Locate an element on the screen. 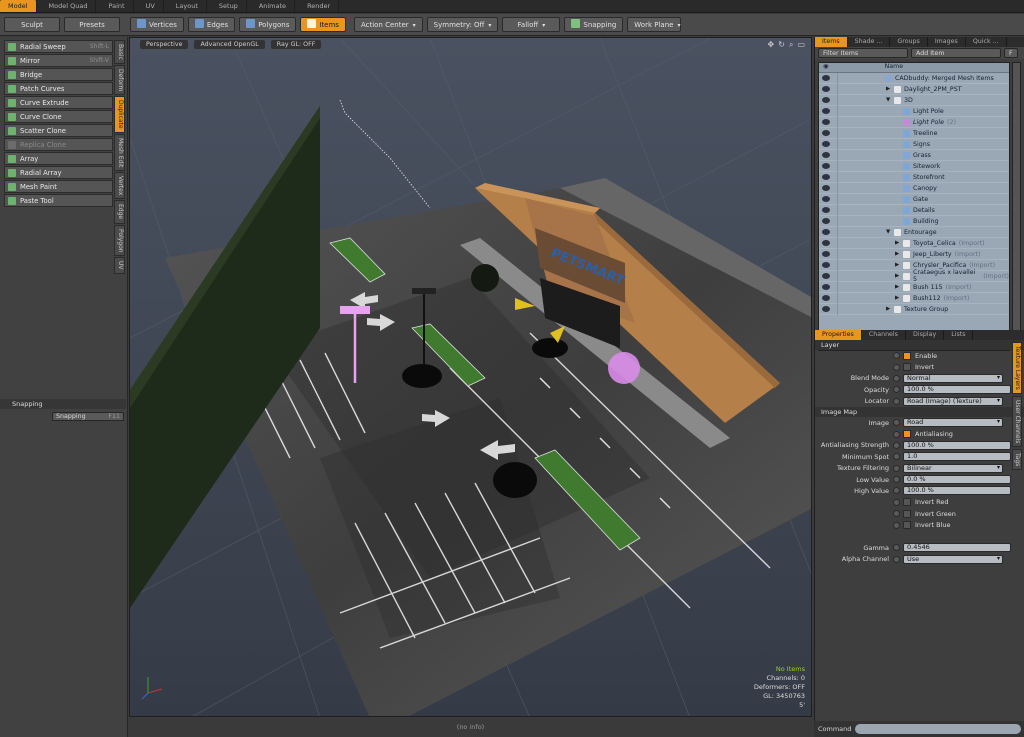 This screenshot has width=1024, height=737. min-spot-field: 1.0 is located at coordinates (957, 457).